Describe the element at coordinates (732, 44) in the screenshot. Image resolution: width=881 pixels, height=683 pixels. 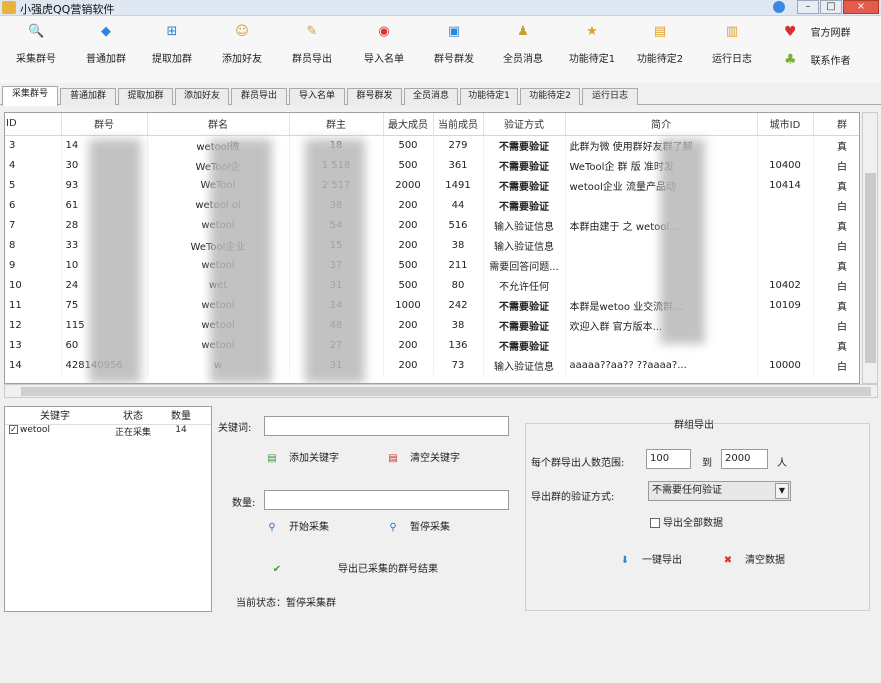
I see `toolbar-button-11: ▥ 运行日志` at that location.